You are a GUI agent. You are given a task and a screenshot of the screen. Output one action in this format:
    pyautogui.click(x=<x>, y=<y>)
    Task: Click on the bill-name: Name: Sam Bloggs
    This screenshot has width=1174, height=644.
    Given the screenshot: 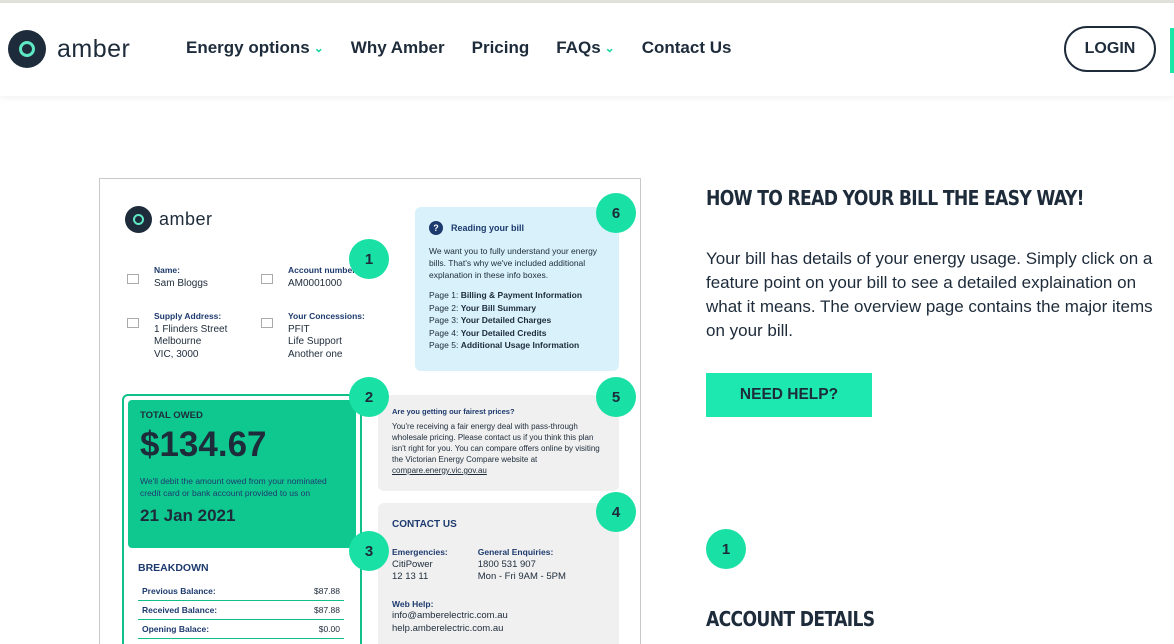 What is the action you would take?
    pyautogui.click(x=181, y=277)
    